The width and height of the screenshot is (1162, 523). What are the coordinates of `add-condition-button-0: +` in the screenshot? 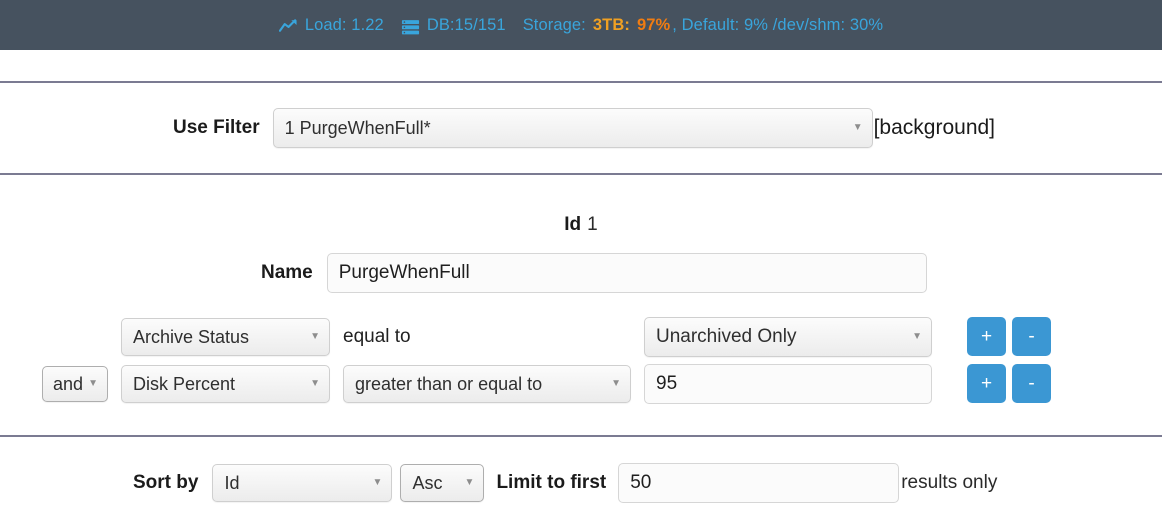 It's located at (986, 336).